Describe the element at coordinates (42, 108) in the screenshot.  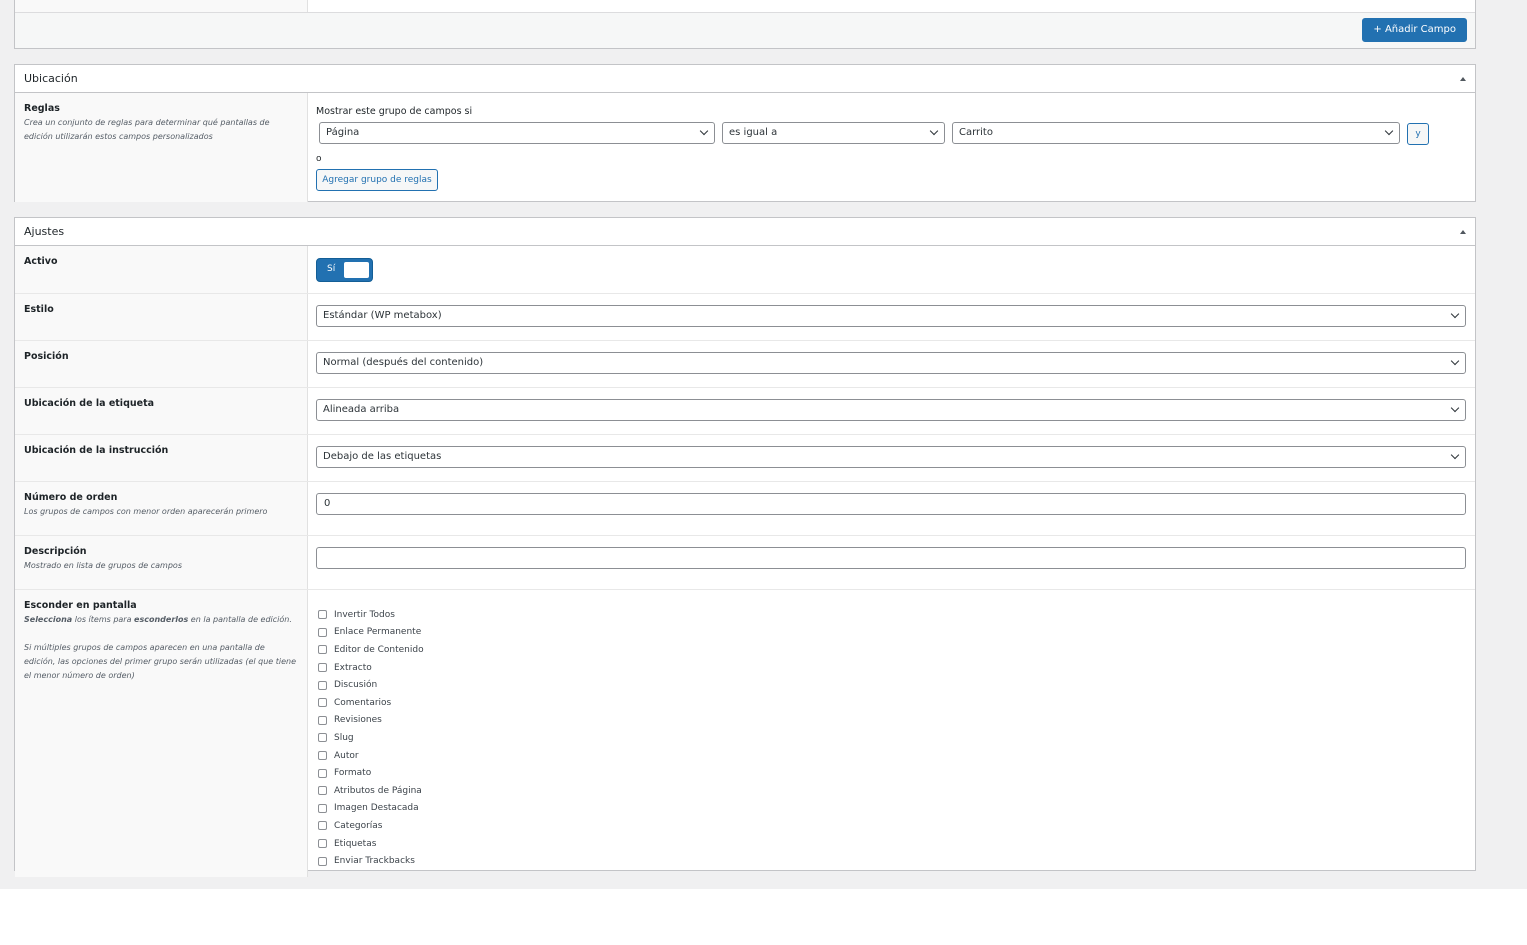
I see `rules-label: Reglas` at that location.